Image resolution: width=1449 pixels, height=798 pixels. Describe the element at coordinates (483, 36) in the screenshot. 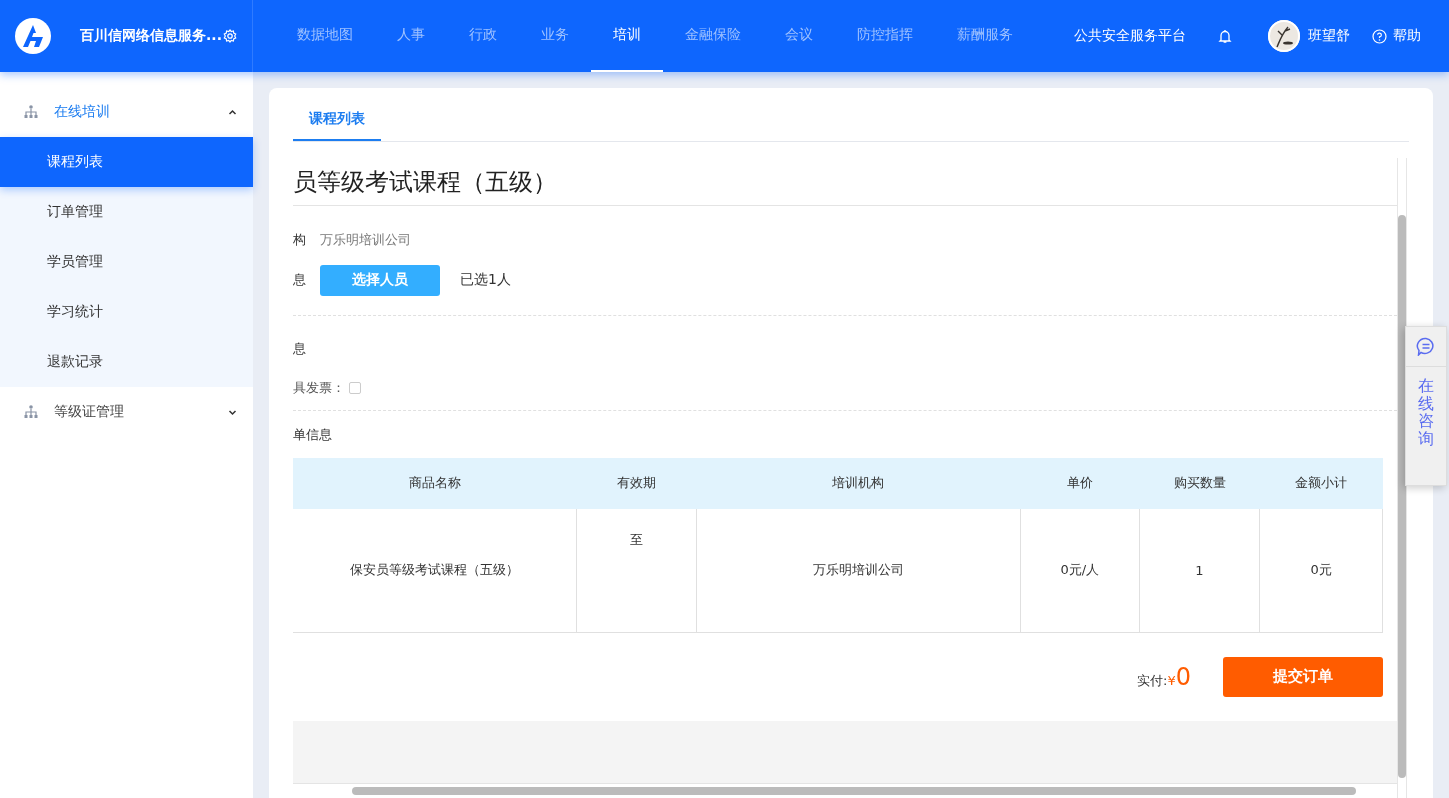

I see `nav-tab: 行政` at that location.